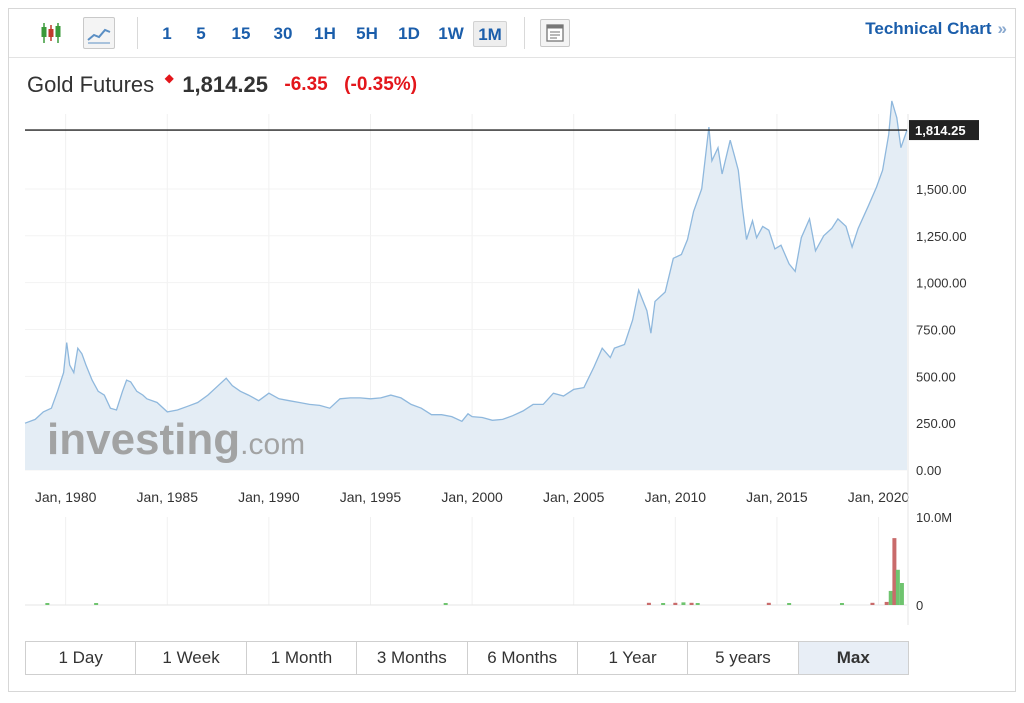 This screenshot has width=1024, height=703. What do you see at coordinates (168, 497) in the screenshot?
I see `x-tick-label: Jan, 1985` at bounding box center [168, 497].